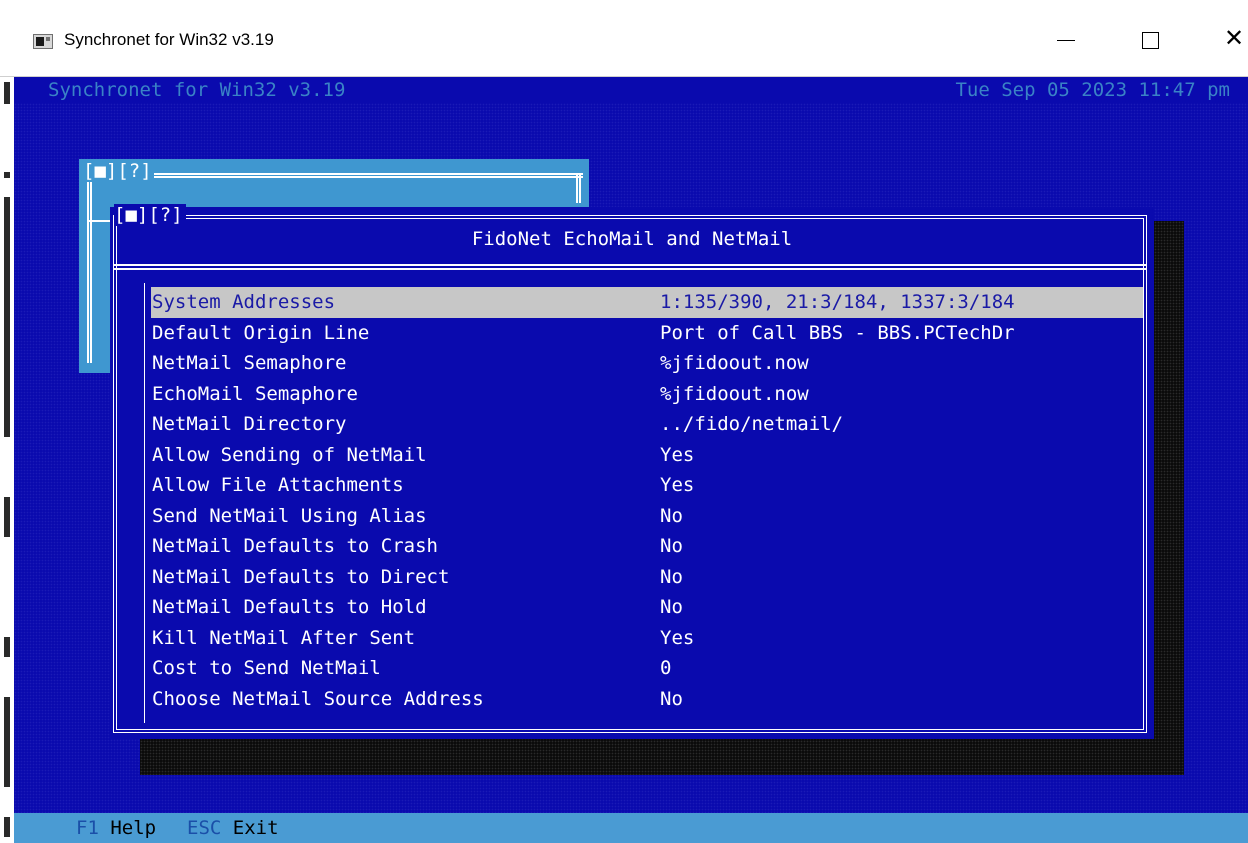 This screenshot has width=1248, height=843. Describe the element at coordinates (301, 576) in the screenshot. I see `setting-label: NetMail Defaults to Direct` at that location.